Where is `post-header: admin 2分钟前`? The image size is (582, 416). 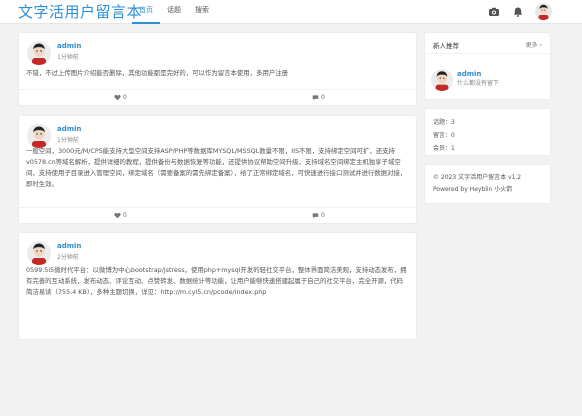
post-header: admin 2分钟前 is located at coordinates (54, 253).